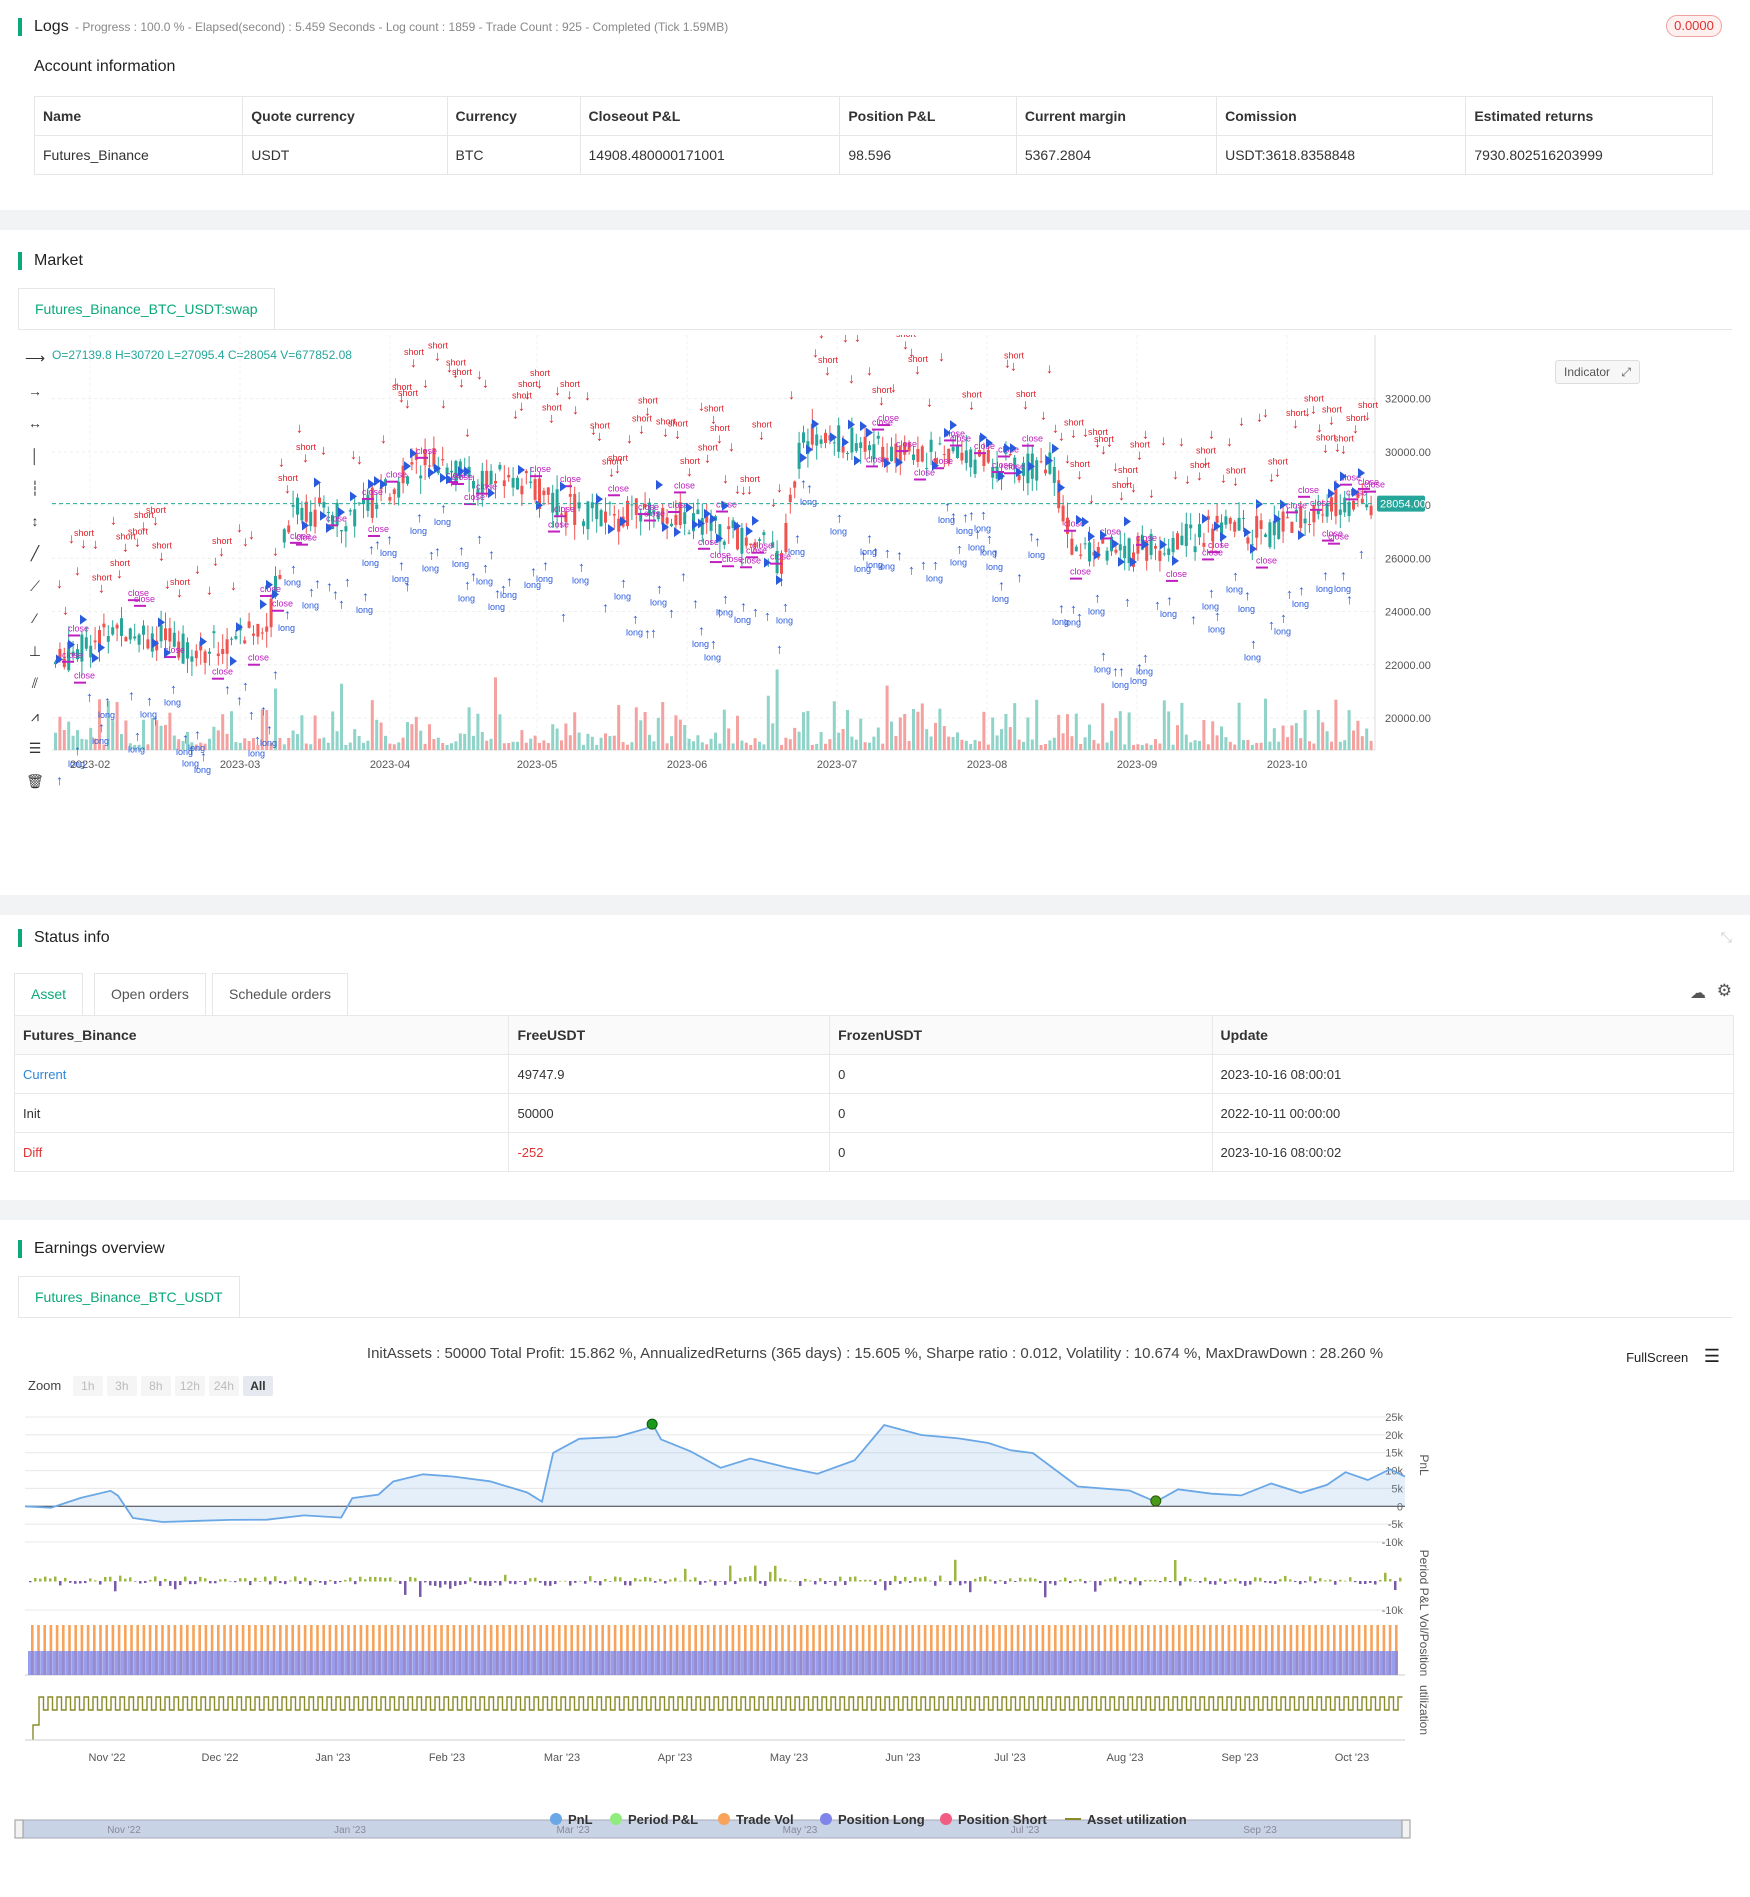 Image resolution: width=1750 pixels, height=1897 pixels. I want to click on x-tick-label: Jan '23, so click(332, 1758).